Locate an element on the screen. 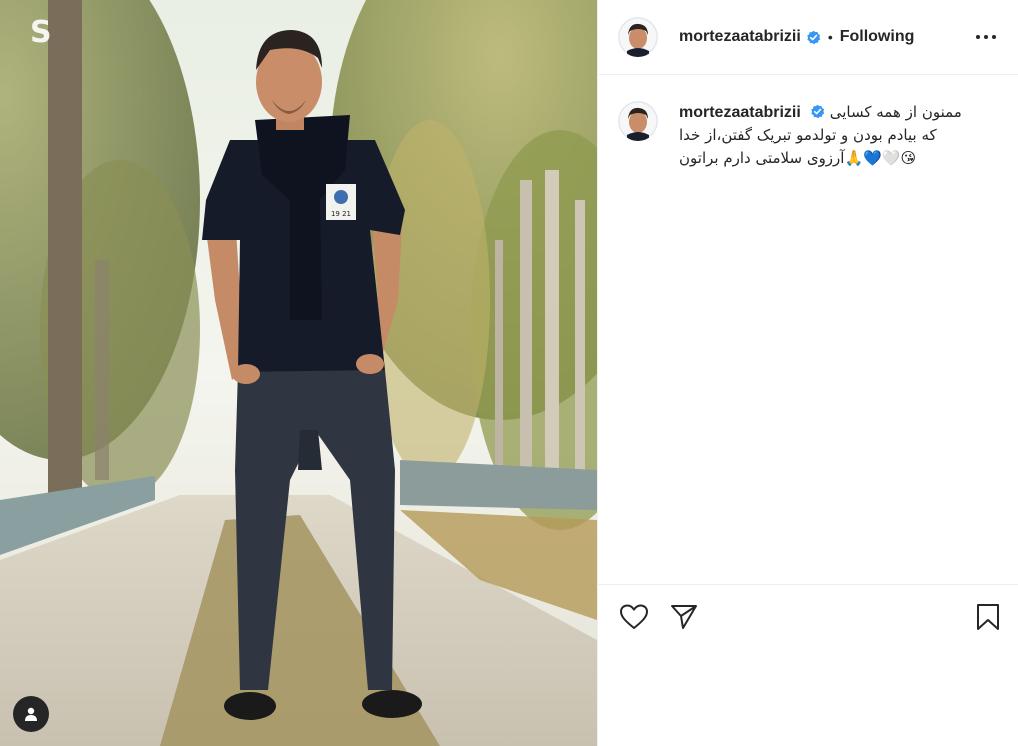  caption-avatar is located at coordinates (638, 121).